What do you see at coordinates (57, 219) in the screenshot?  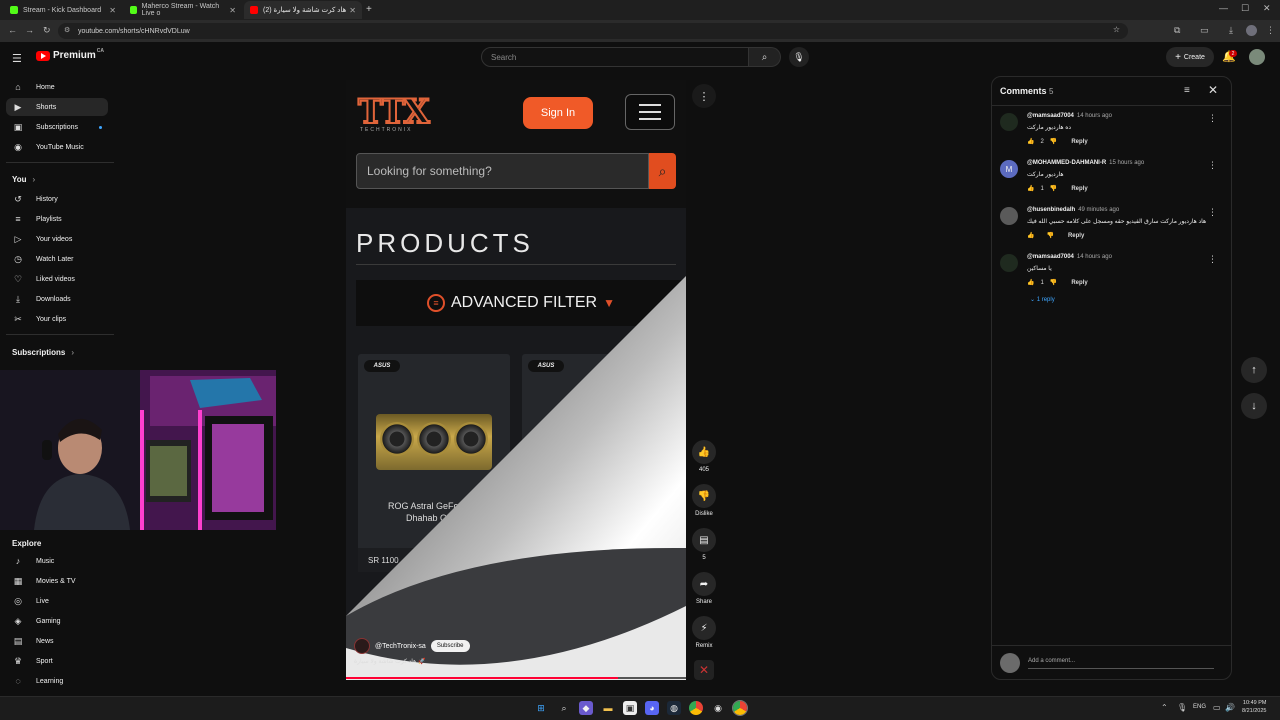 I see `sidebar-item-playlists: ≡ Playlists` at bounding box center [57, 219].